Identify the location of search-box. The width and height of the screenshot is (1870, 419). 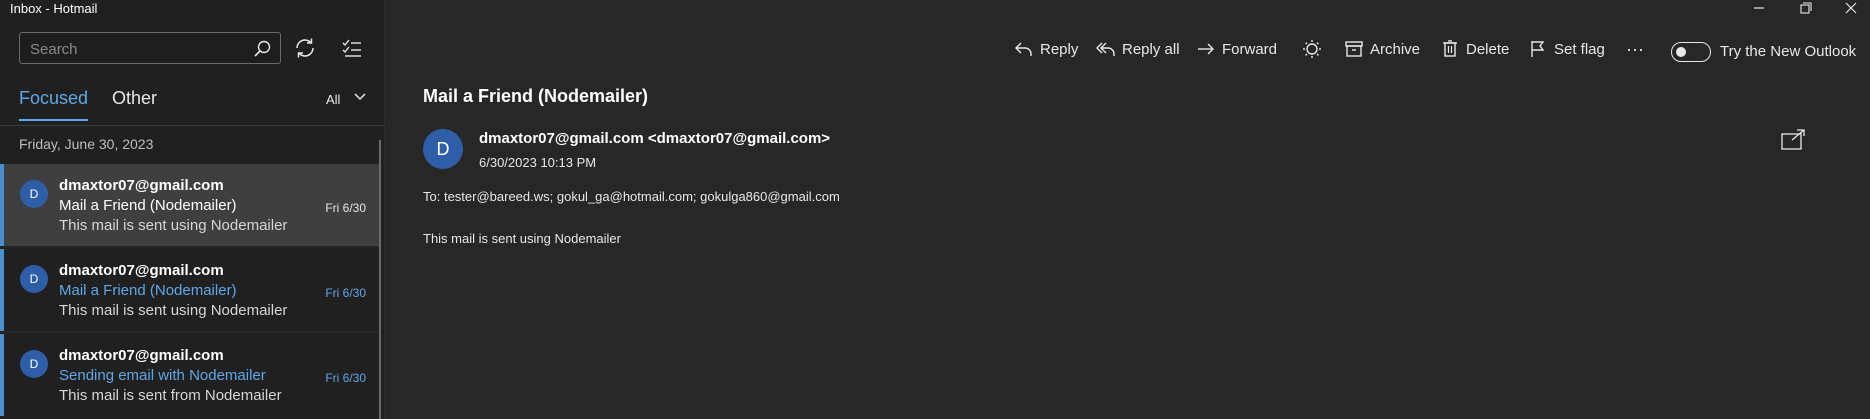
(150, 48).